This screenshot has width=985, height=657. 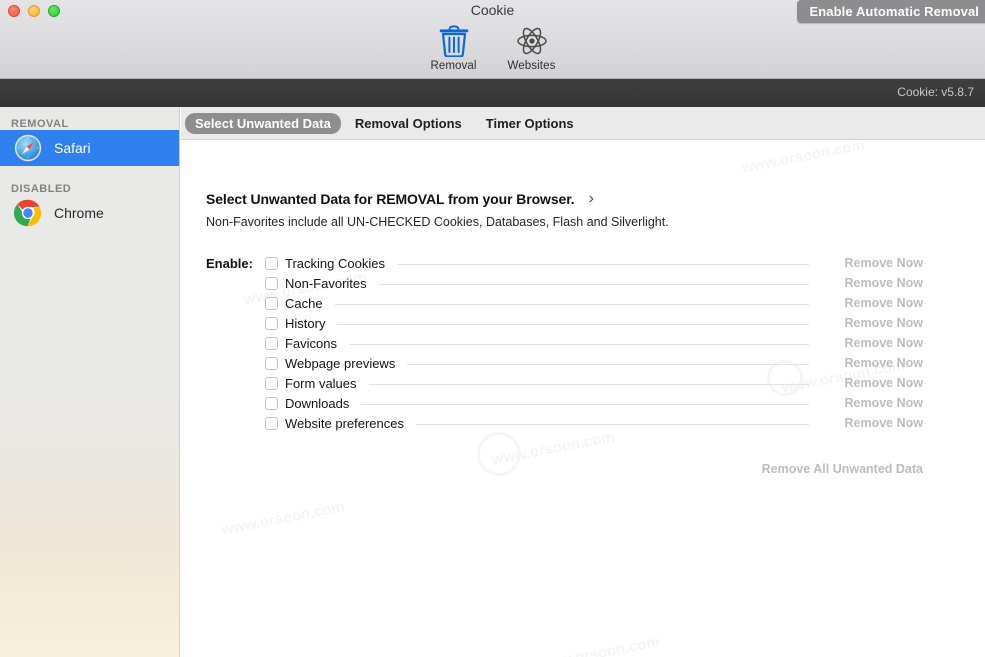 I want to click on list-item-label: Webpage previews, so click(x=340, y=363).